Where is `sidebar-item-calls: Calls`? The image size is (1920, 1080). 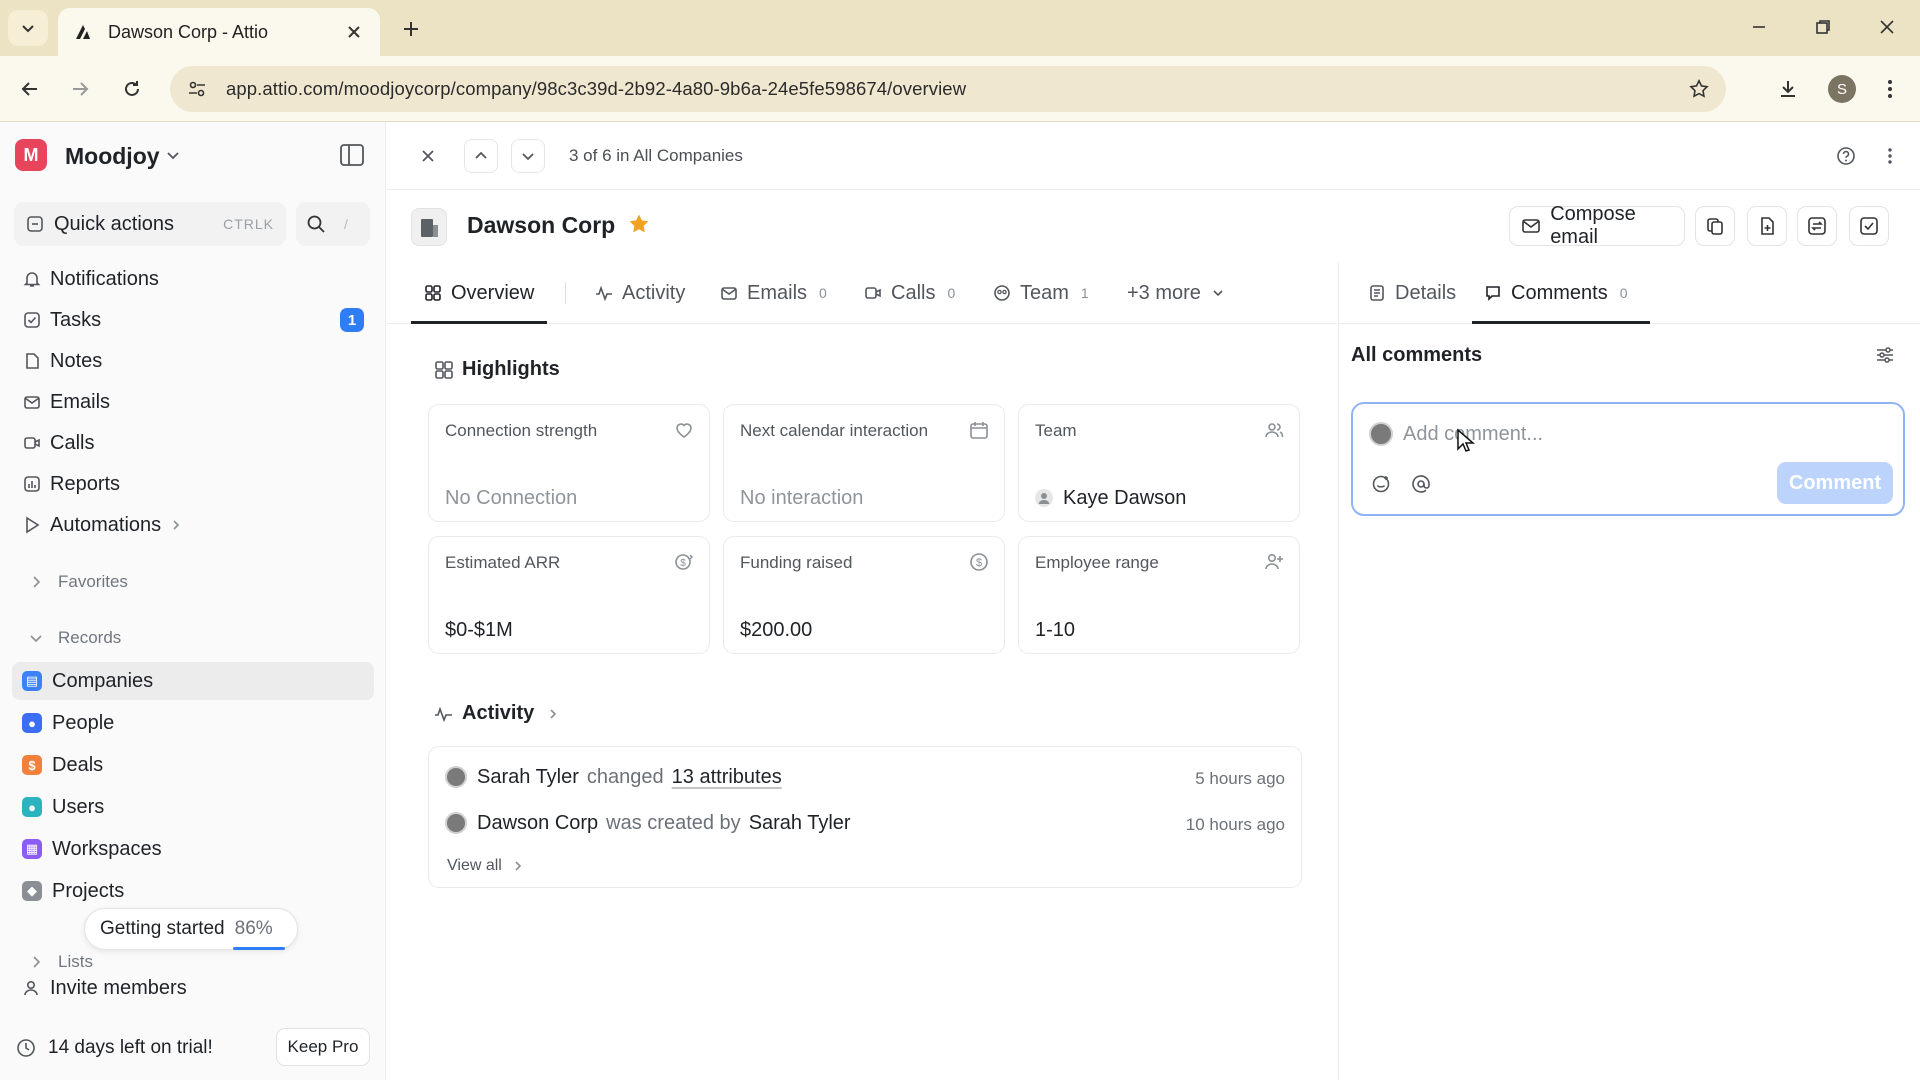 sidebar-item-calls: Calls is located at coordinates (58, 443).